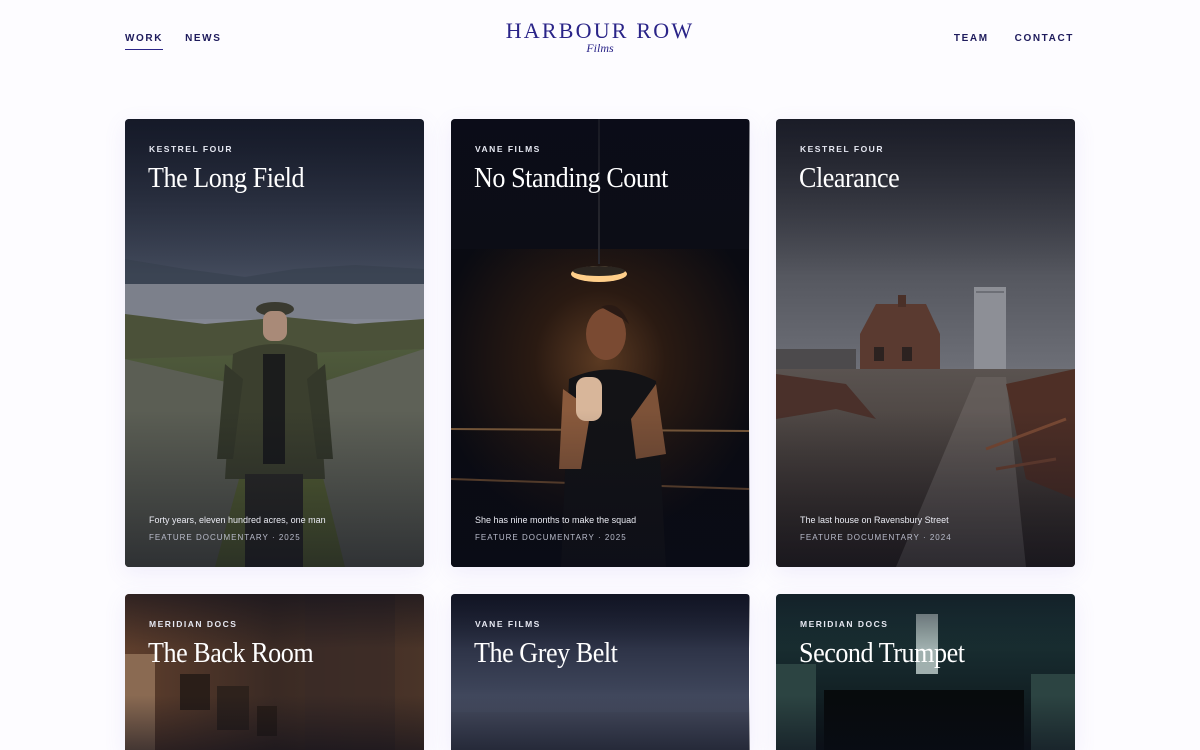  What do you see at coordinates (556, 520) in the screenshot?
I see `card-tagline: She has nine months to make the squad` at bounding box center [556, 520].